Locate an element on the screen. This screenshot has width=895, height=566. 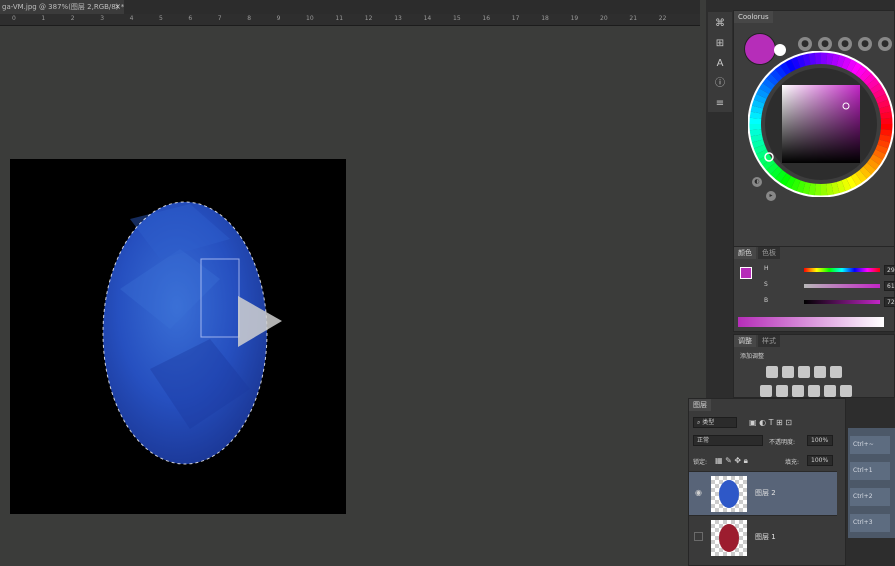
opacity-input: 100% is located at coordinates (820, 440).